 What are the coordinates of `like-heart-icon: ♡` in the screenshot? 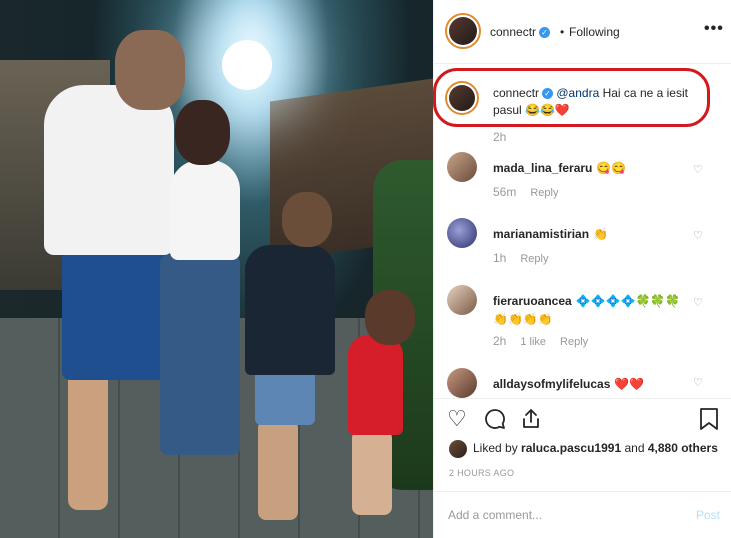 It's located at (457, 419).